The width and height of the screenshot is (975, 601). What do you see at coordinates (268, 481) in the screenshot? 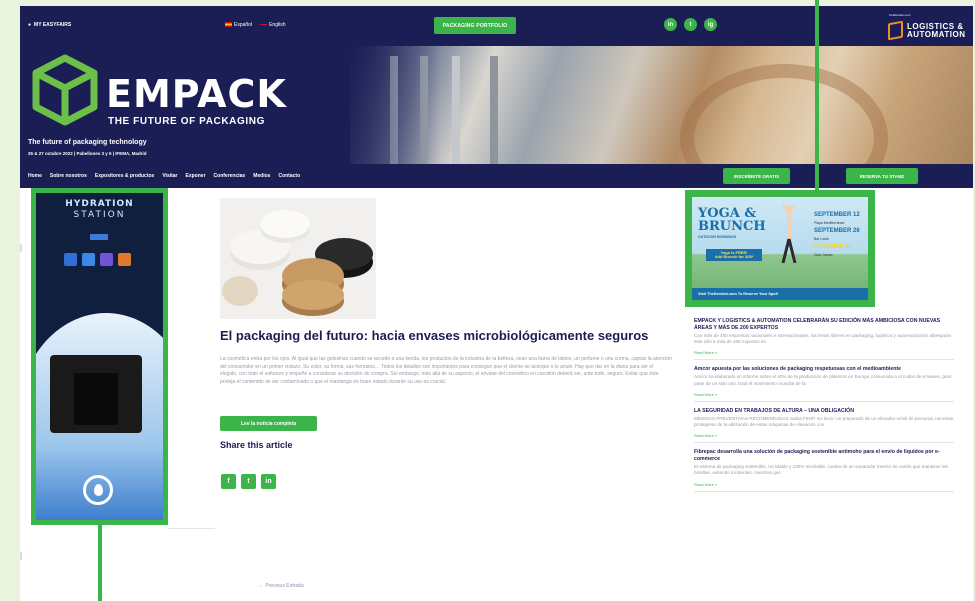
I see `linkedin-share-icon: in` at bounding box center [268, 481].